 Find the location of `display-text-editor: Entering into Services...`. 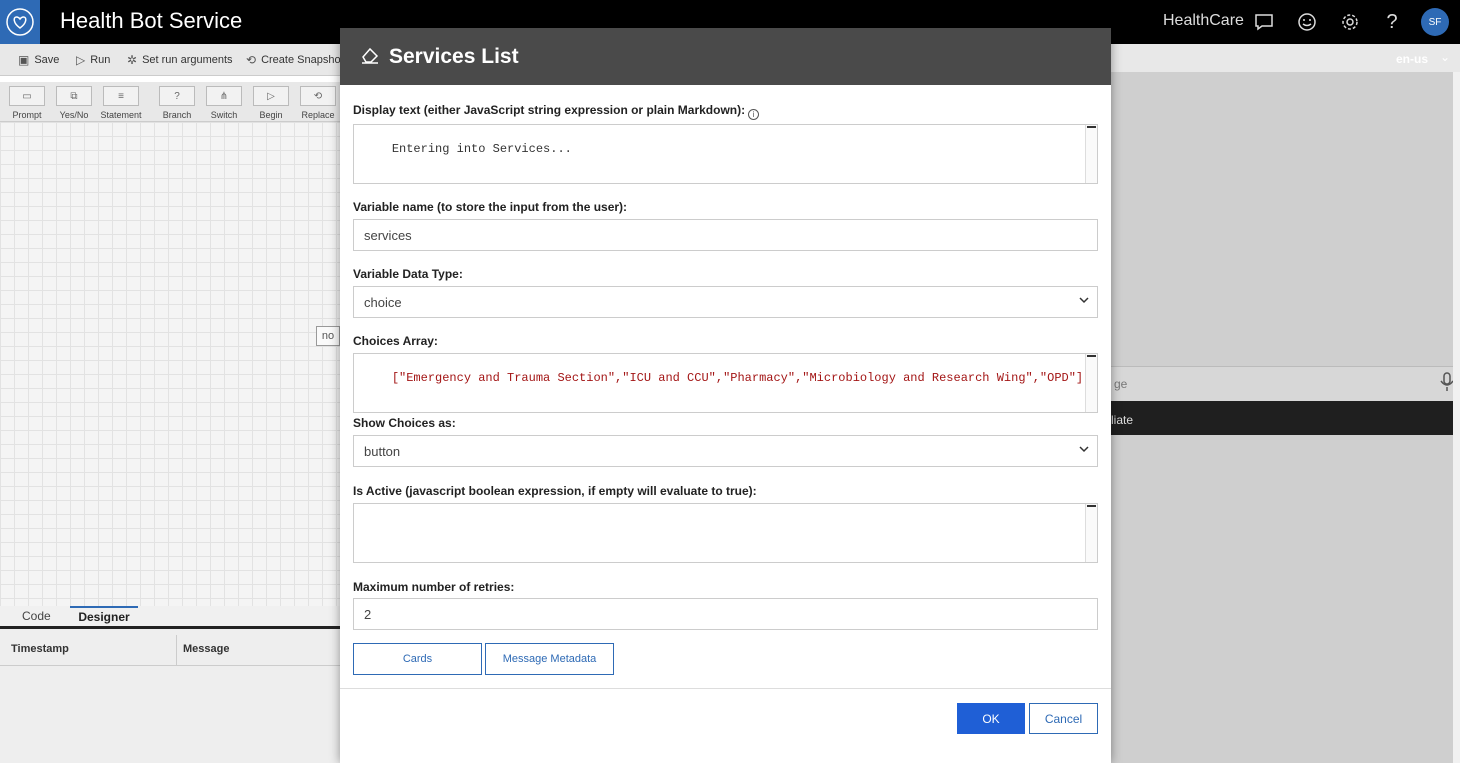

display-text-editor: Entering into Services... is located at coordinates (725, 154).